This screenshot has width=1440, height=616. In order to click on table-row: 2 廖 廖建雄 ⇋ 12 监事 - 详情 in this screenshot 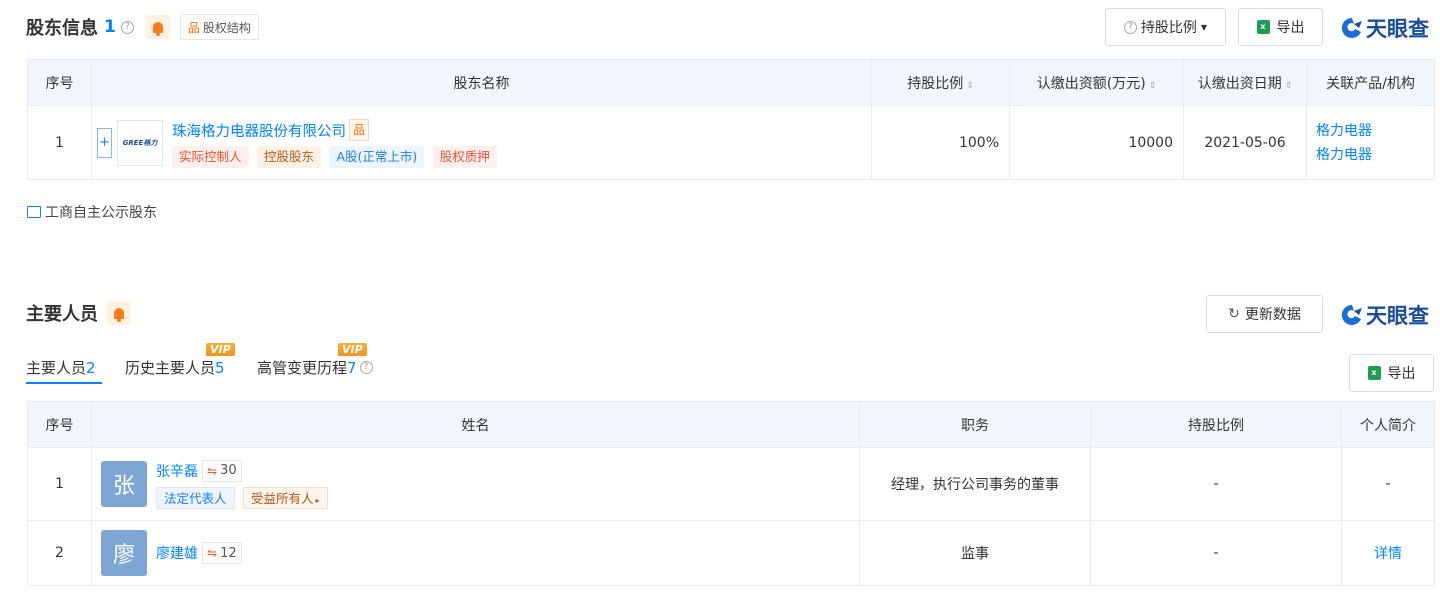, I will do `click(731, 553)`.